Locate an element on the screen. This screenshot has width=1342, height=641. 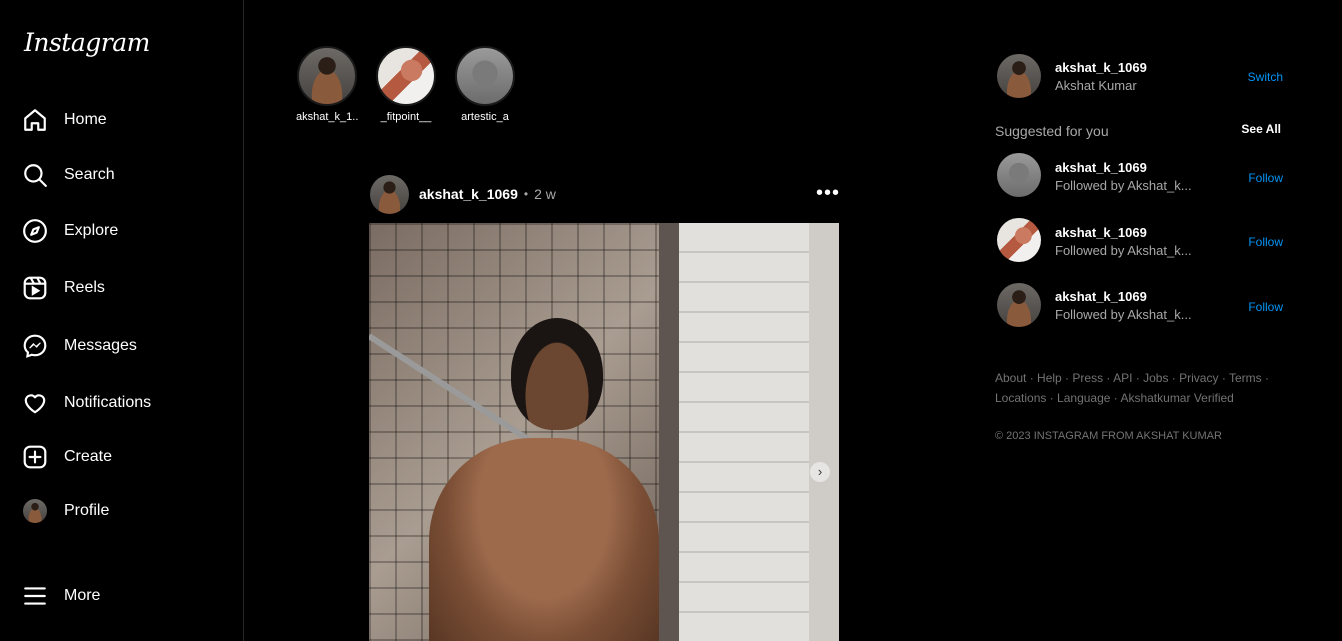
nav-profile: Profile is located at coordinates (65, 511).